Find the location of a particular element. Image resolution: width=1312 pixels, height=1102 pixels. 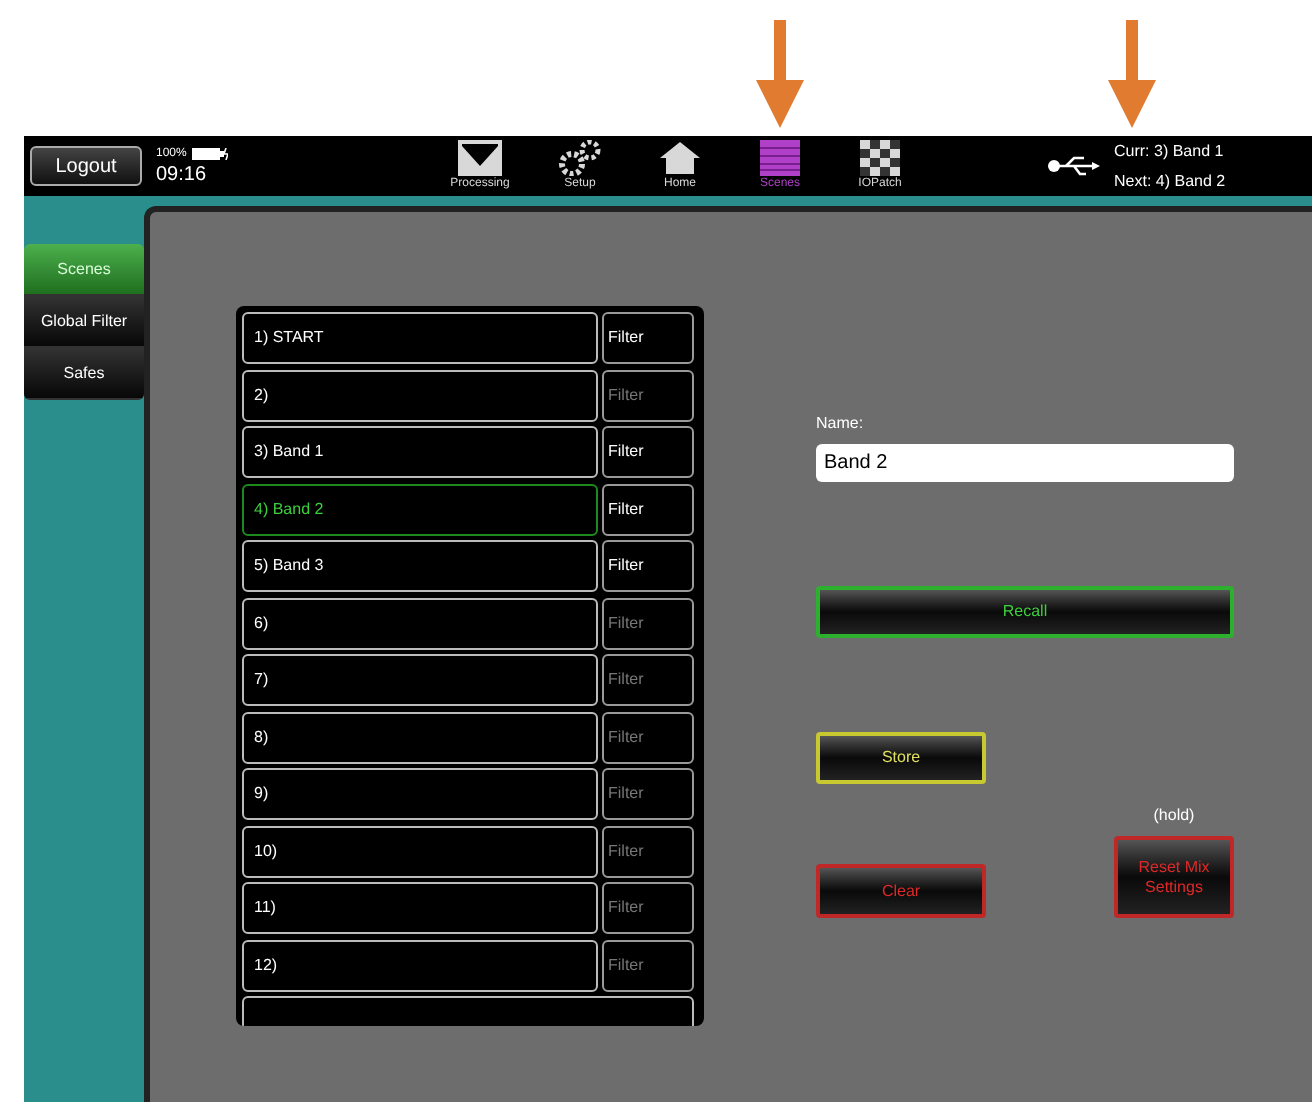

stack-icon is located at coordinates (780, 158).